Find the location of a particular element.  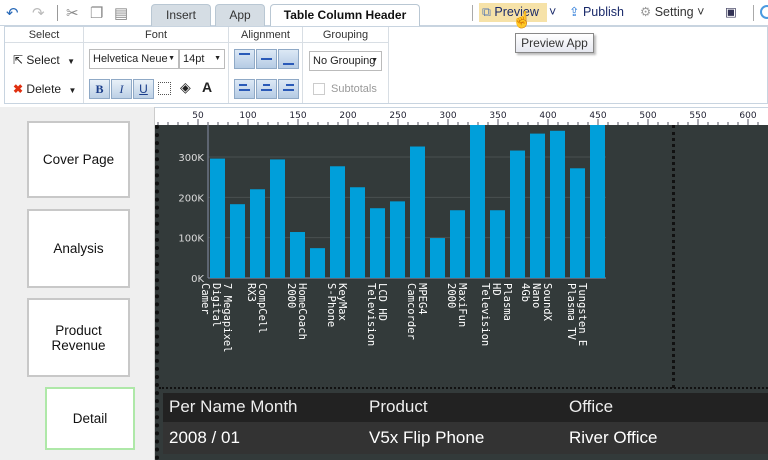

cell-month: 2008 / 01 is located at coordinates (204, 437).